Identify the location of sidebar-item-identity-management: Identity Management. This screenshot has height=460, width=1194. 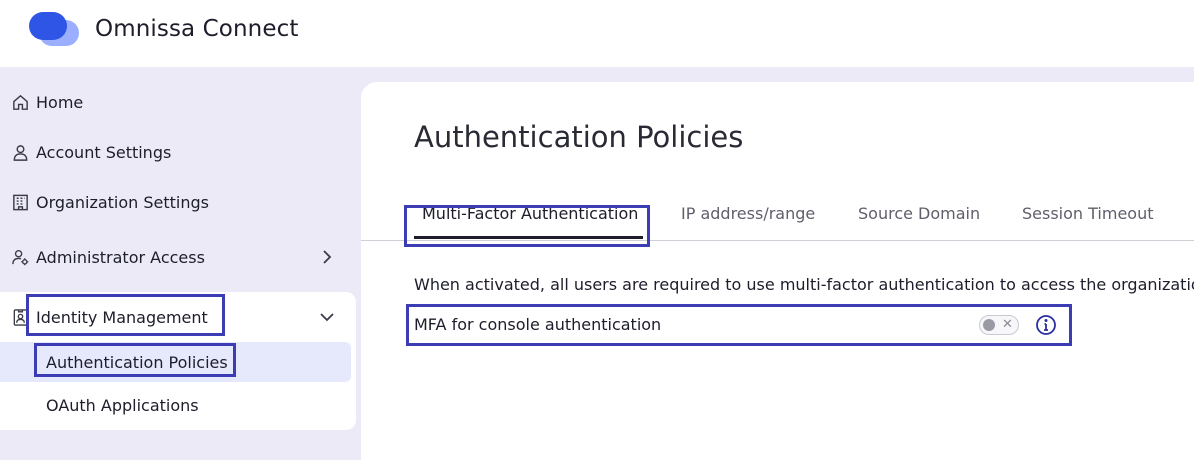
(178, 317).